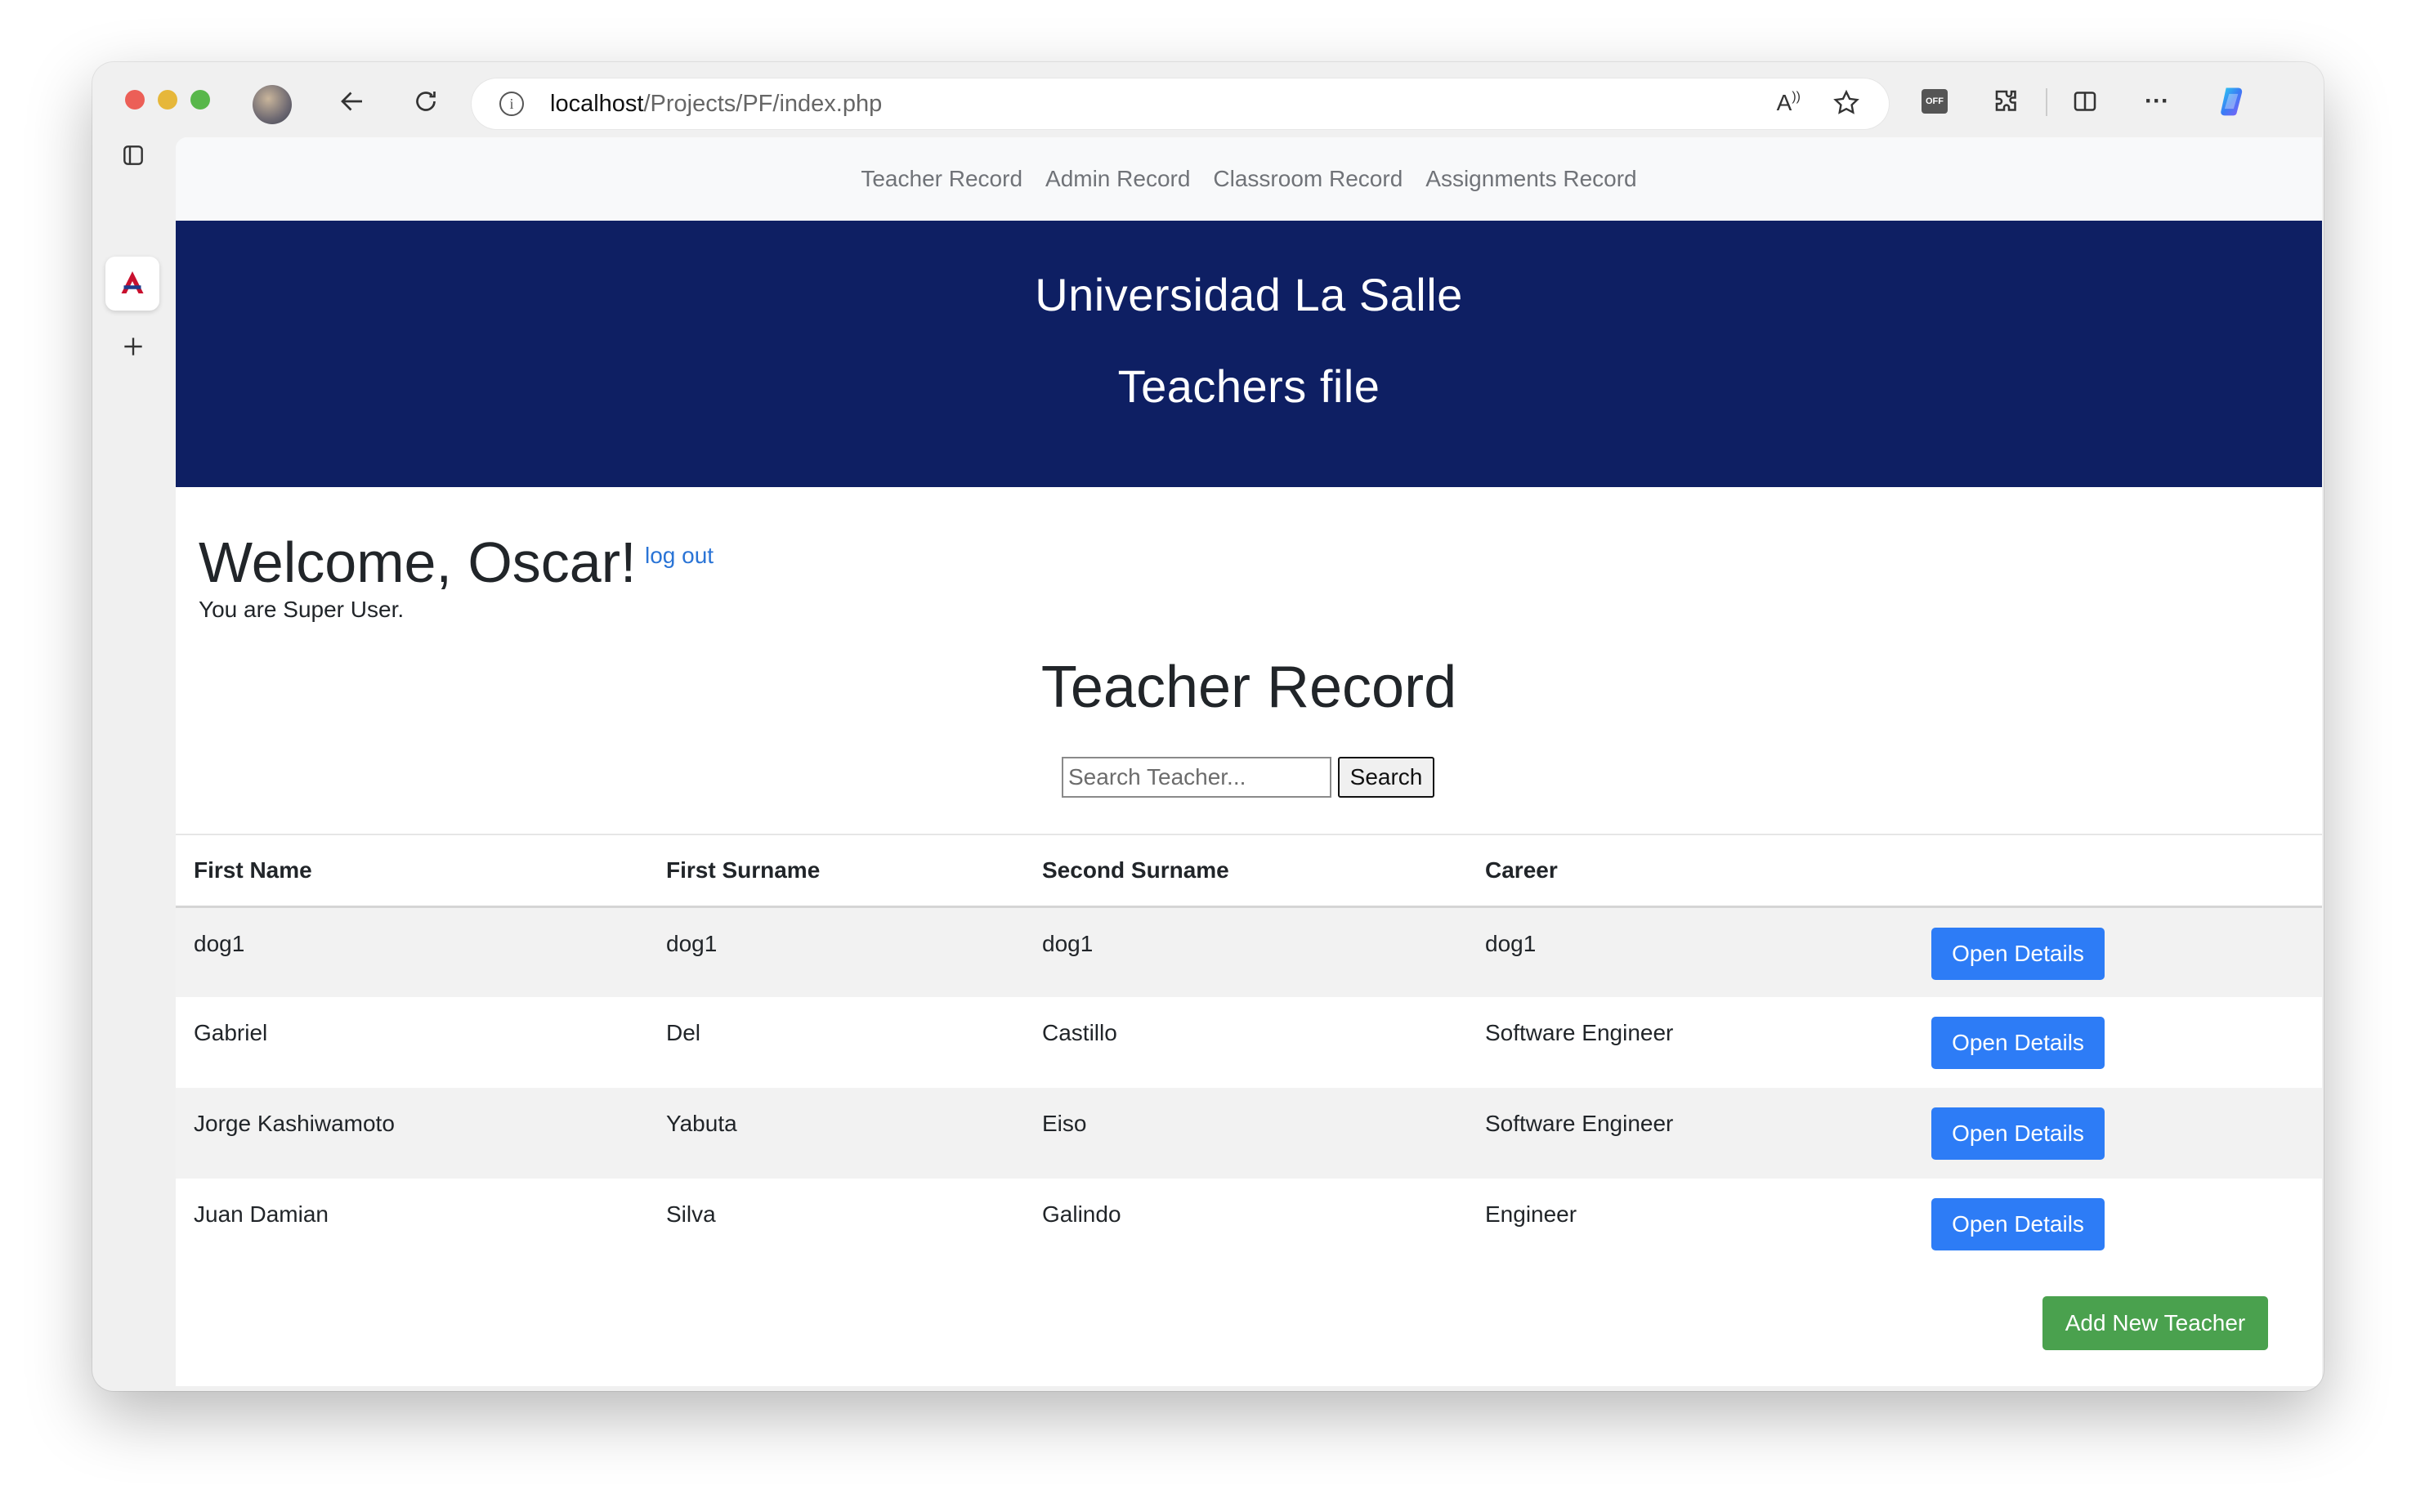 This screenshot has width=2416, height=1512. What do you see at coordinates (1081, 1214) in the screenshot?
I see `cell-second-surname: Galindo` at bounding box center [1081, 1214].